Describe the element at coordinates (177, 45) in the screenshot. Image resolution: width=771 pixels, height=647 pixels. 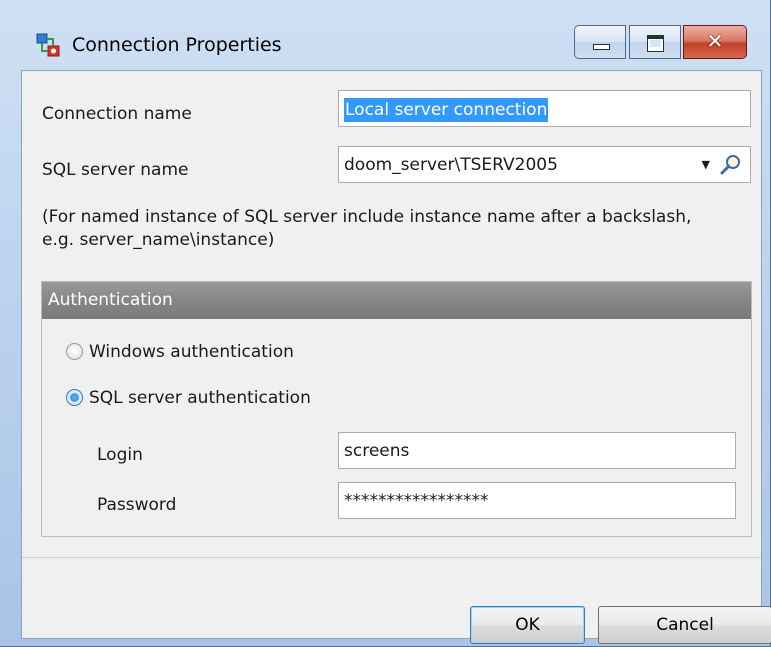
I see `window-title: Connection Properties` at that location.